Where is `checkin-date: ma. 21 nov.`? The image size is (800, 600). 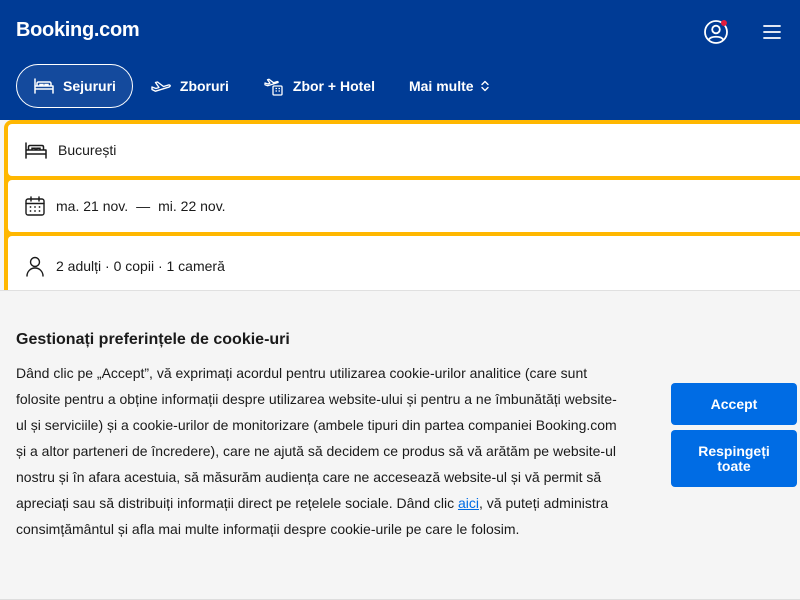
checkin-date: ma. 21 nov. is located at coordinates (92, 206).